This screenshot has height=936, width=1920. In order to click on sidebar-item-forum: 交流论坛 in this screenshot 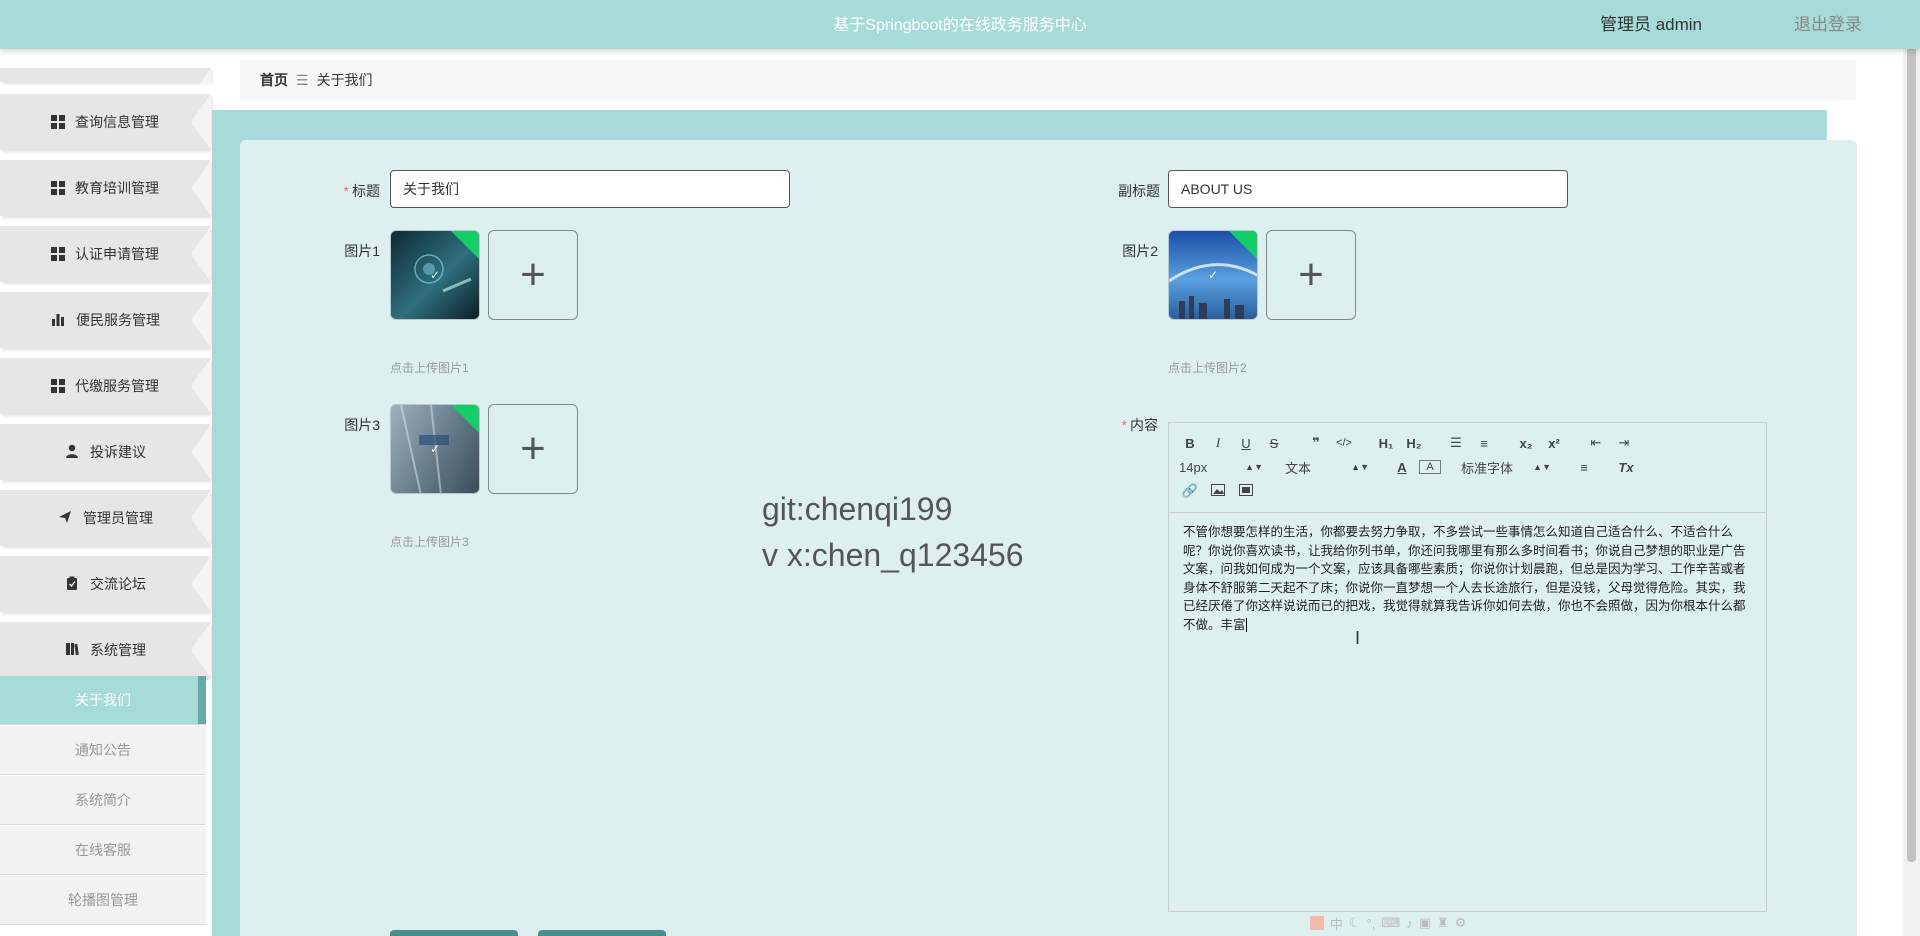, I will do `click(105, 584)`.